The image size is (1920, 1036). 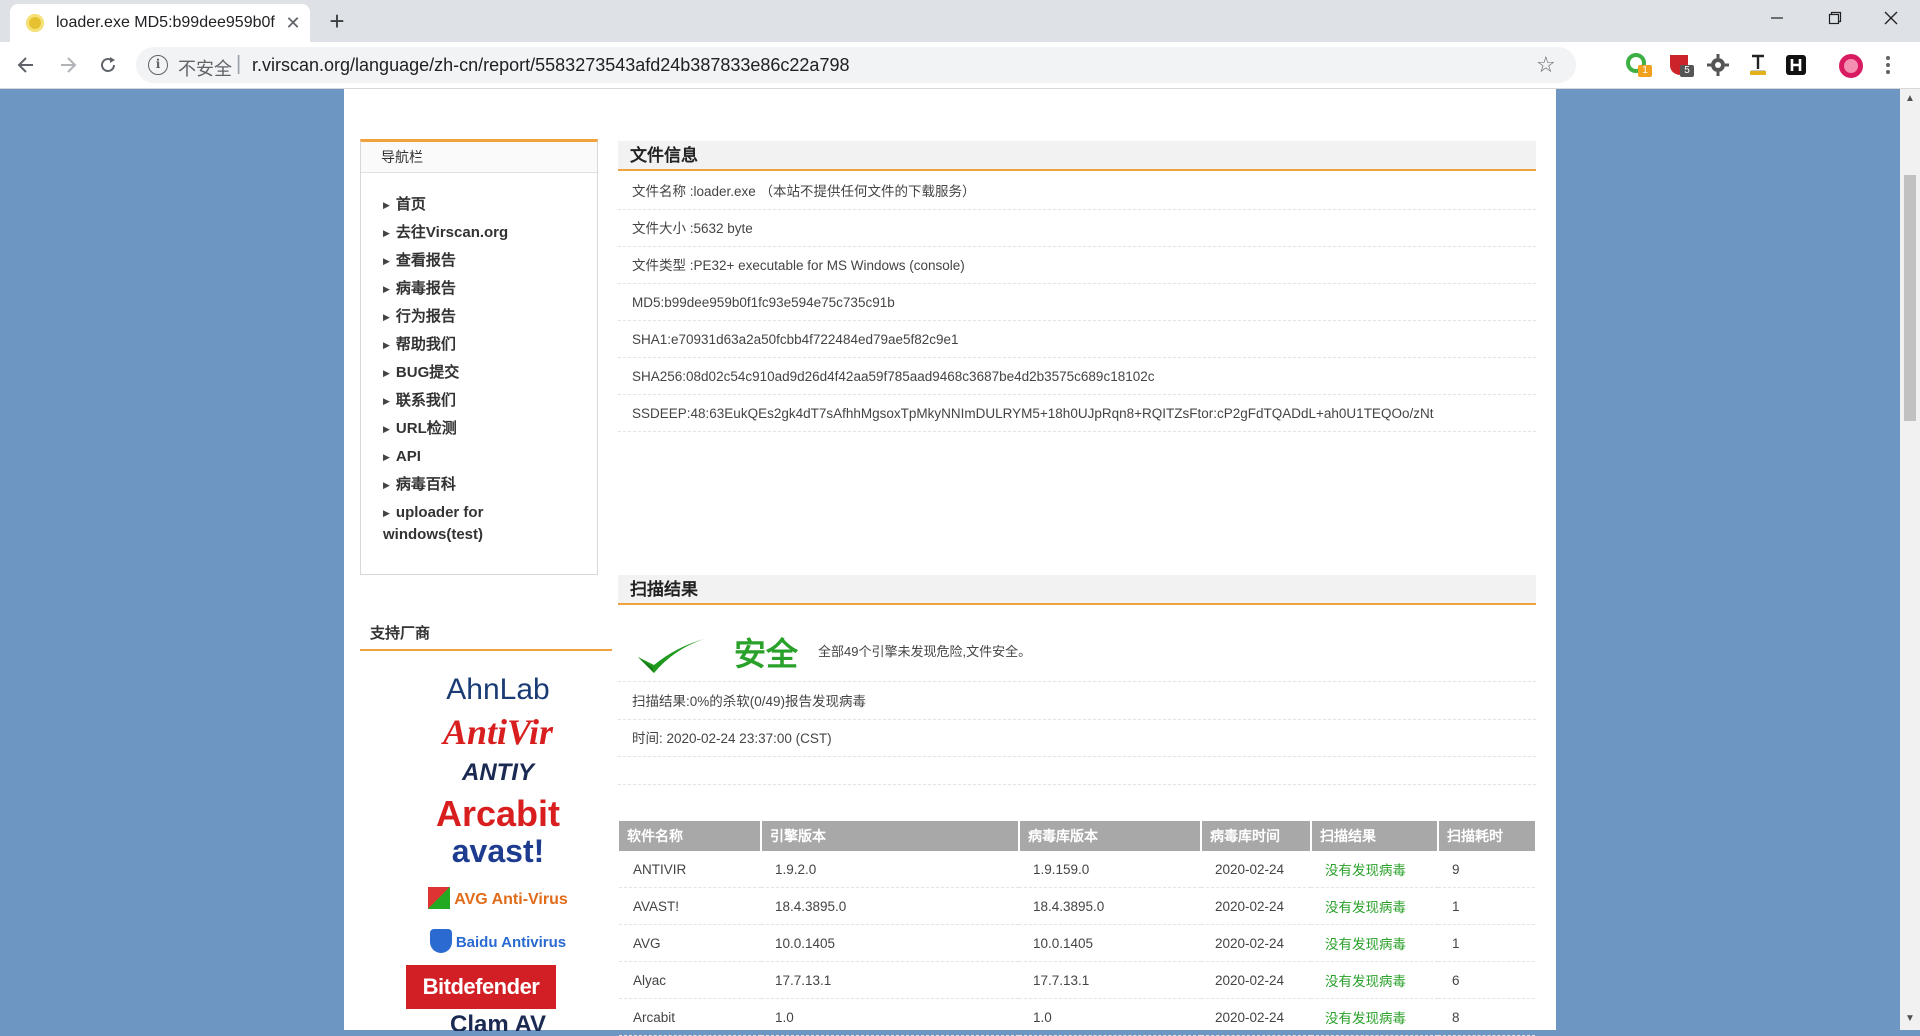 I want to click on vendor-logo-clamav: Clam AV, so click(x=498, y=1021).